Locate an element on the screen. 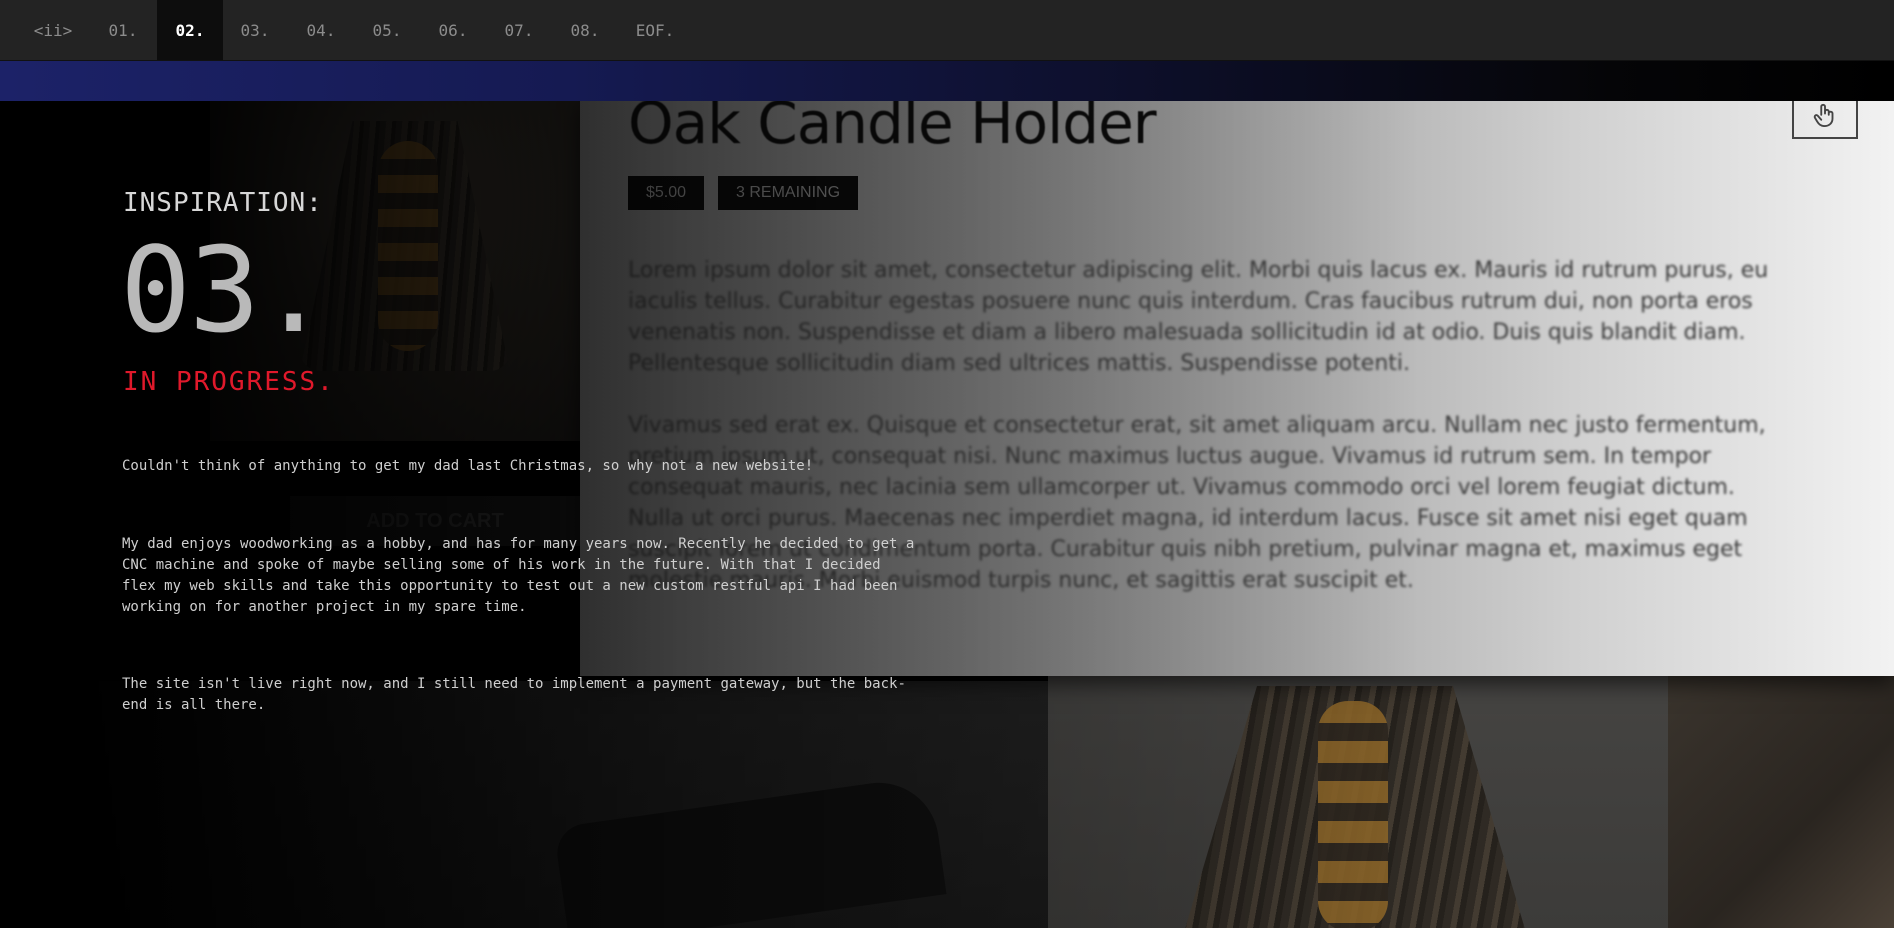 The image size is (1894, 928). accent-bar is located at coordinates (947, 81).